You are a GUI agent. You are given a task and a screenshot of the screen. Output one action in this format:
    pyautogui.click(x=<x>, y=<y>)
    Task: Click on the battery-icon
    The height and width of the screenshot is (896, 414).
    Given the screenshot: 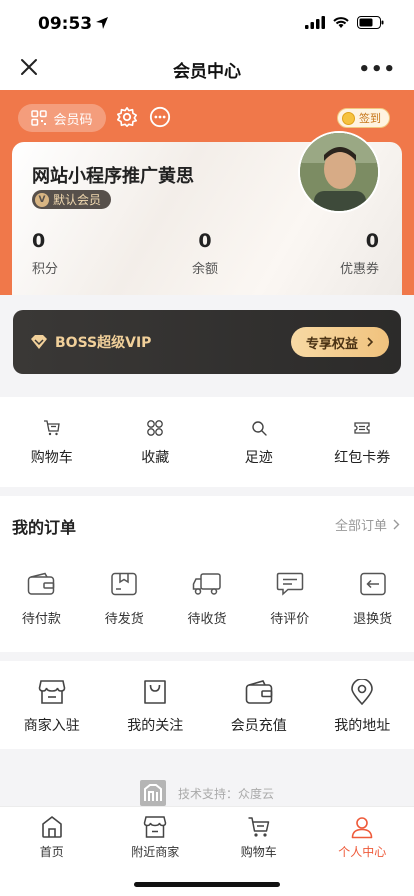 What is the action you would take?
    pyautogui.click(x=370, y=22)
    